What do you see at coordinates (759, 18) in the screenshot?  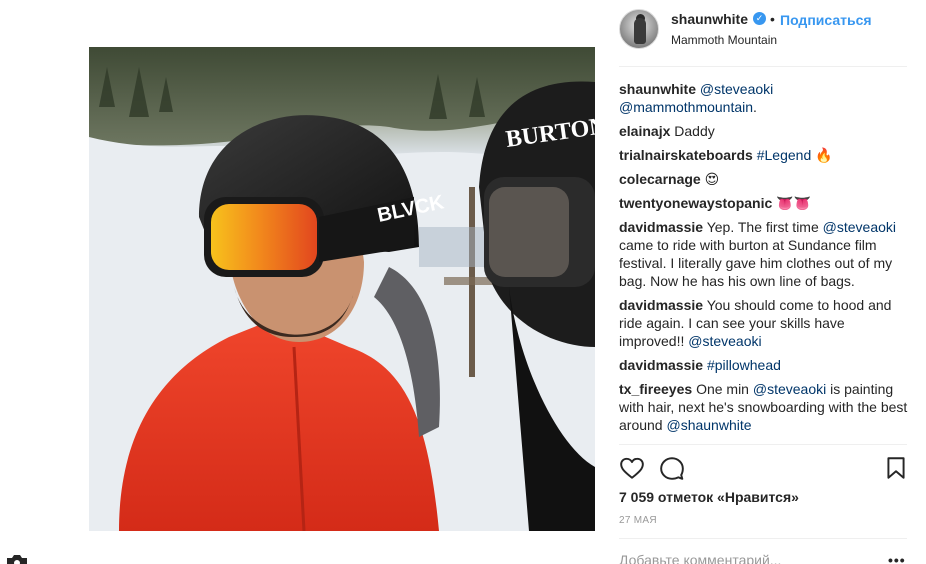 I see `verified-badge-icon: ✓` at bounding box center [759, 18].